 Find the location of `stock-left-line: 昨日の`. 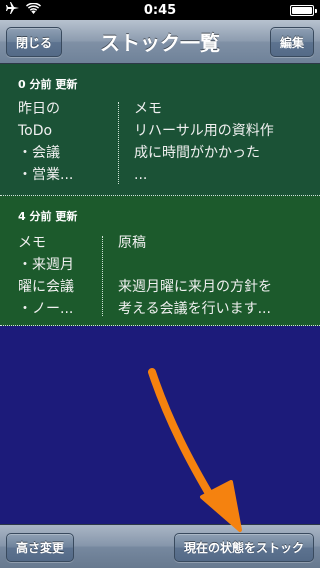

stock-left-line: 昨日の is located at coordinates (39, 109).